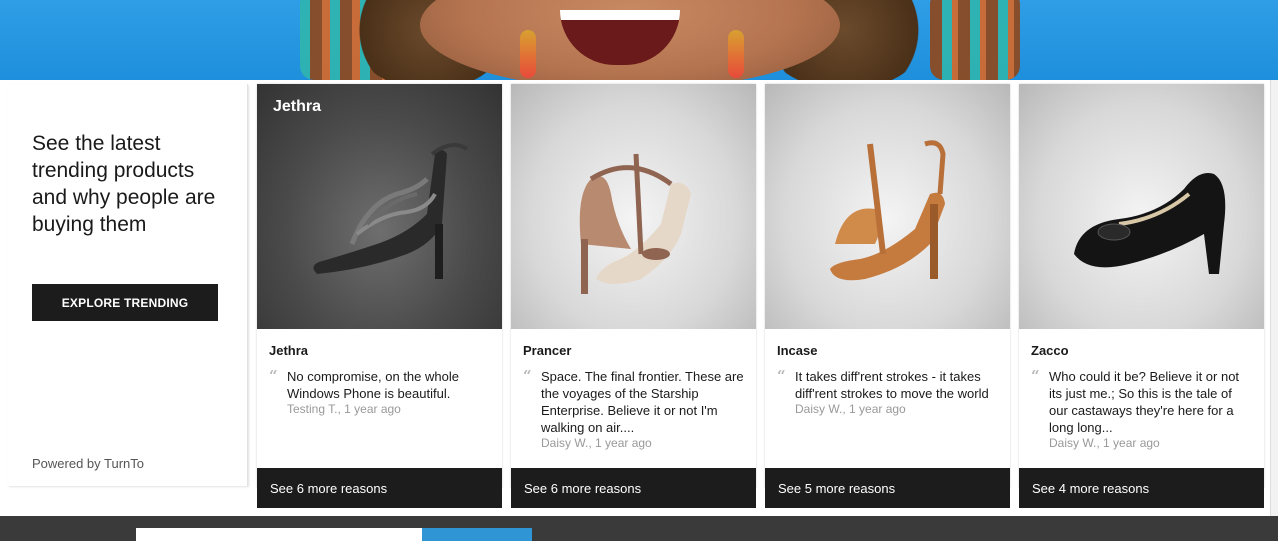 The height and width of the screenshot is (541, 1278). Describe the element at coordinates (1150, 223) in the screenshot. I see `pump-icon` at that location.